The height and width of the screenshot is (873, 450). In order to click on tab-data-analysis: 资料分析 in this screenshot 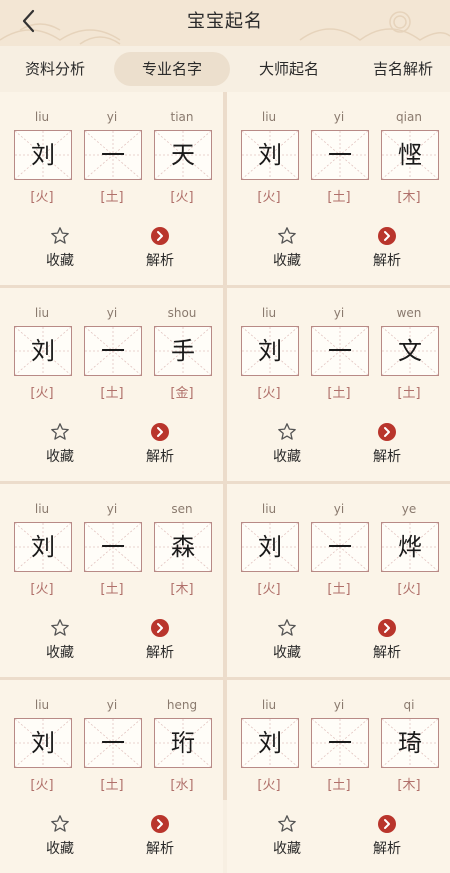, I will do `click(55, 69)`.